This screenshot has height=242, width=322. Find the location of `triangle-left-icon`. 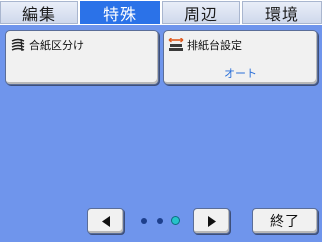

triangle-left-icon is located at coordinates (106, 221).